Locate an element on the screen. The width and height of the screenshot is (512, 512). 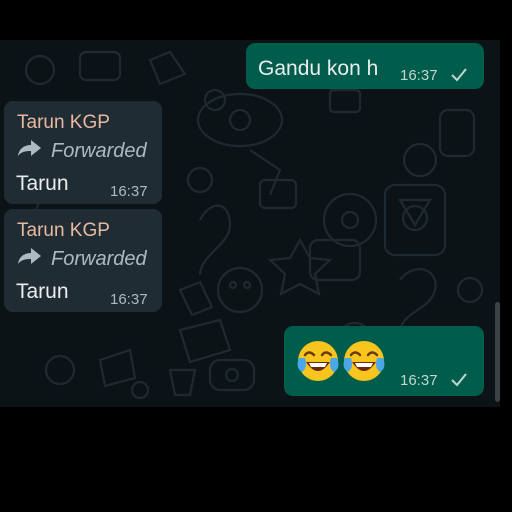
scrollbar is located at coordinates (497, 352).